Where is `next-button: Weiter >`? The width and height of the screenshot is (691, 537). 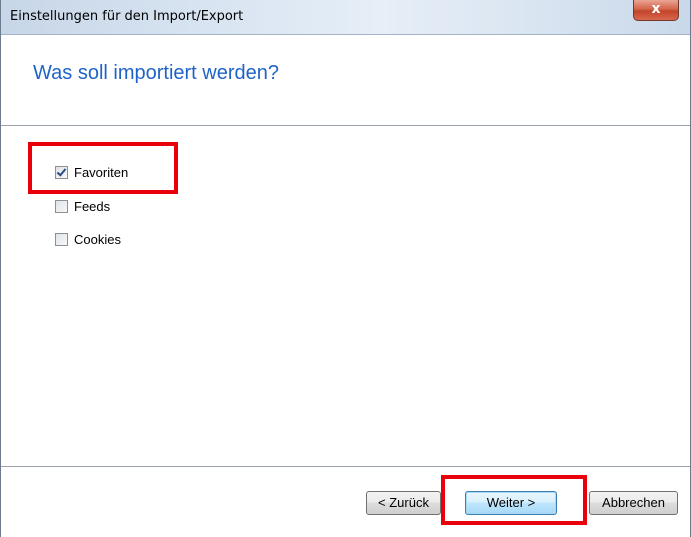 next-button: Weiter > is located at coordinates (511, 503).